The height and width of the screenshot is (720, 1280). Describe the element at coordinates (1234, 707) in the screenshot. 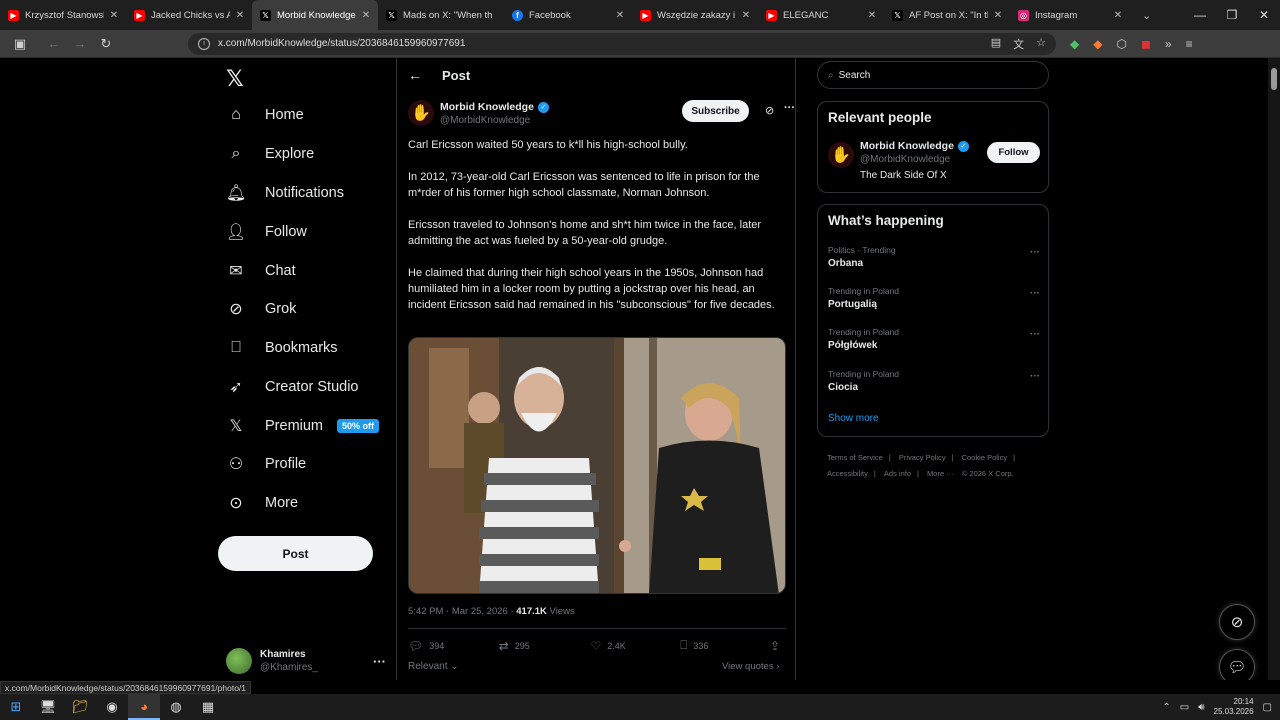

I see `clock: 20:14 25.03.2026` at that location.